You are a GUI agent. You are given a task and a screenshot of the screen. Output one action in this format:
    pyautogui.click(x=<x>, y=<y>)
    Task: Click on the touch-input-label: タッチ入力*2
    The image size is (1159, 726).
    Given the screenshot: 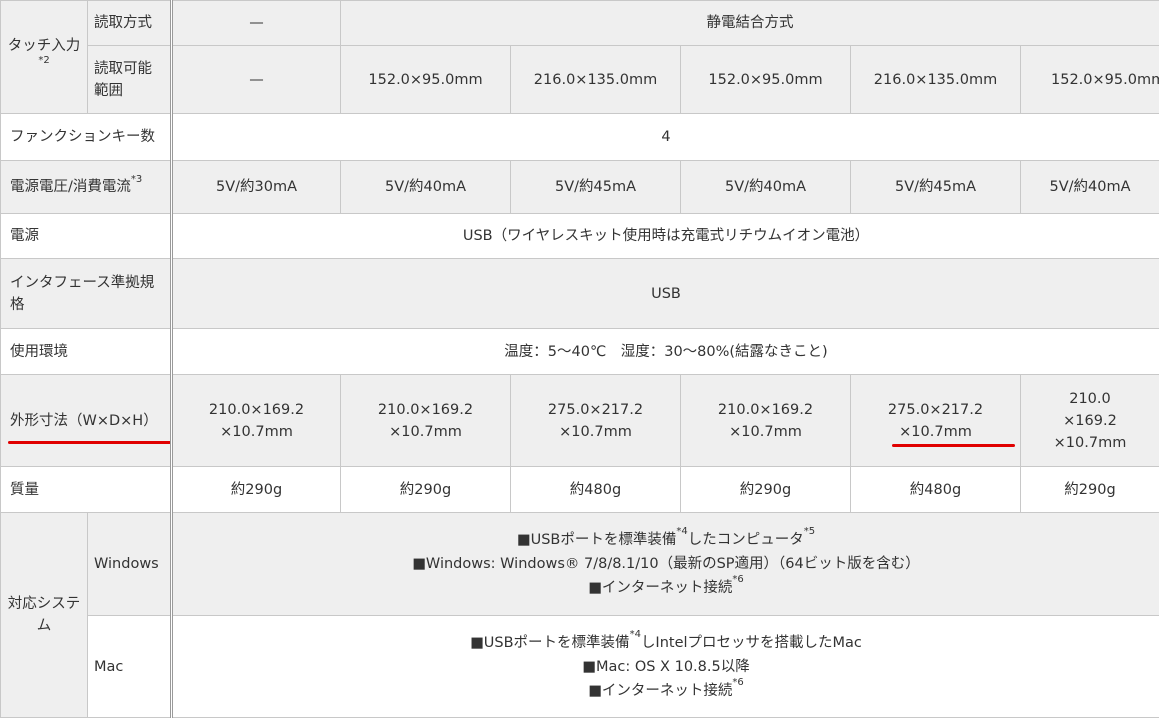 What is the action you would take?
    pyautogui.click(x=44, y=57)
    